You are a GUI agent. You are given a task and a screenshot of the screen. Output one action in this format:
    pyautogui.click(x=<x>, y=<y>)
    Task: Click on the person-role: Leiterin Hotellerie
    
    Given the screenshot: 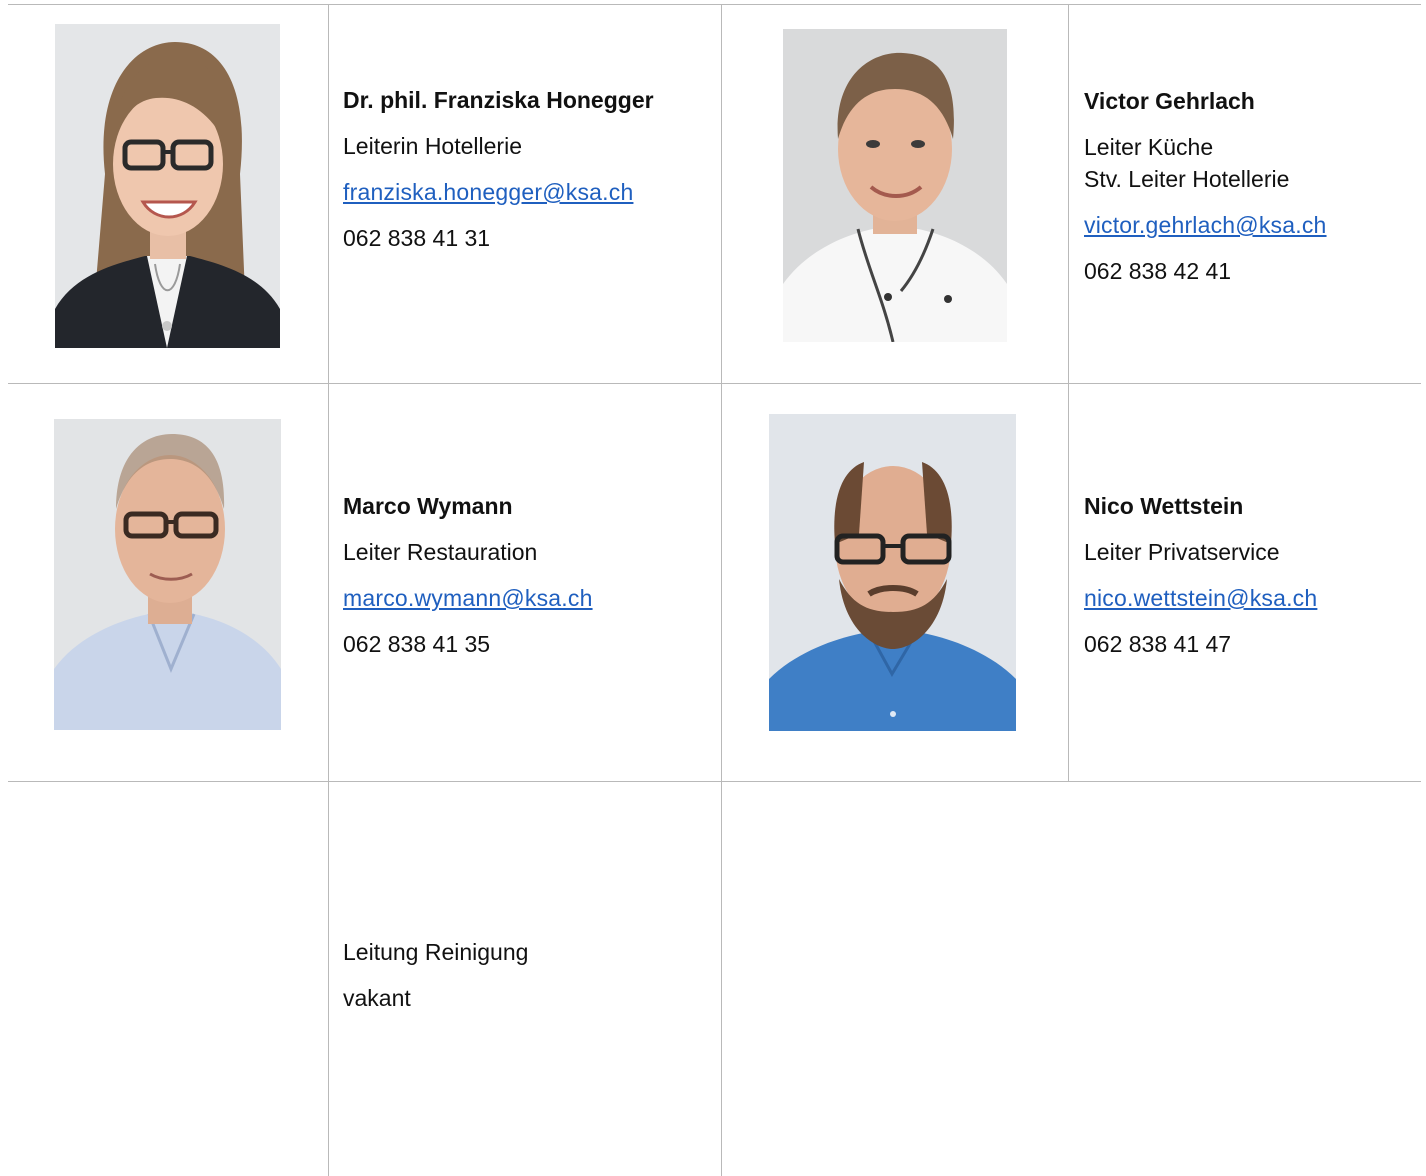 What is the action you would take?
    pyautogui.click(x=432, y=146)
    